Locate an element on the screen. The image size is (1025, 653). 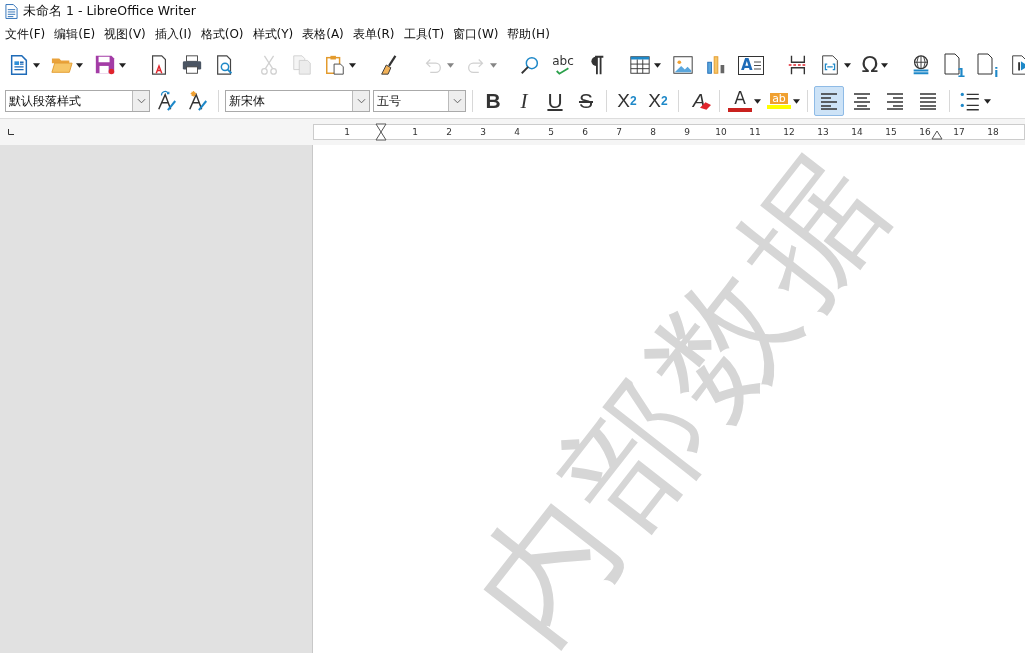
ruler-number: 2 is located at coordinates (449, 132).